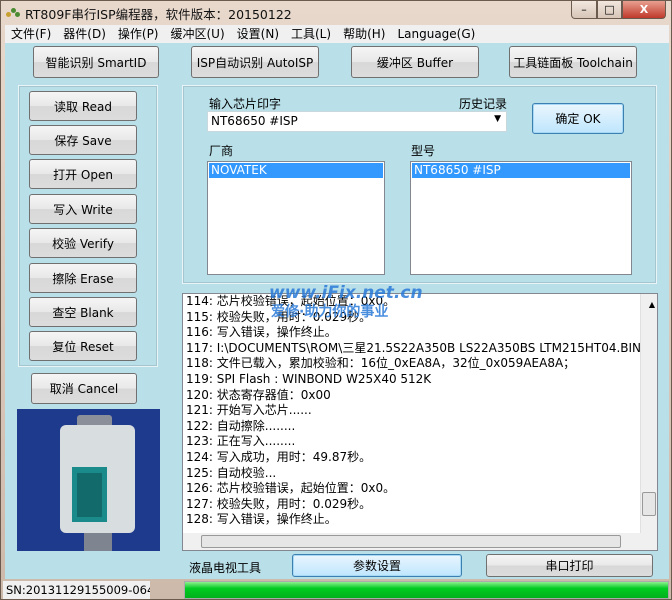 Image resolution: width=672 pixels, height=600 pixels. What do you see at coordinates (83, 106) in the screenshot?
I see `read-button: 读取 Read` at bounding box center [83, 106].